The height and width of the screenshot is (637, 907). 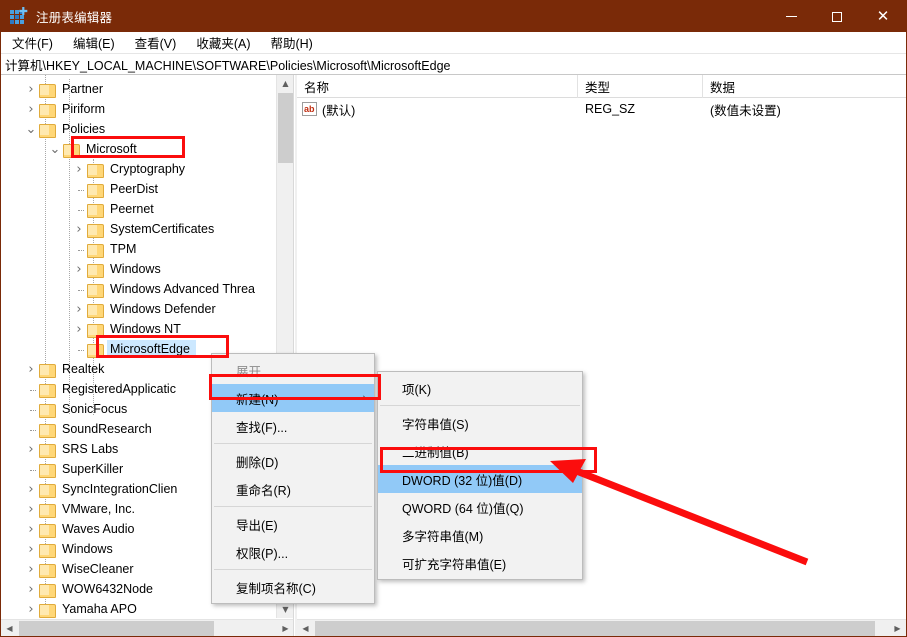 I want to click on menu-item: 可扩充字符串值(E), so click(x=480, y=563).